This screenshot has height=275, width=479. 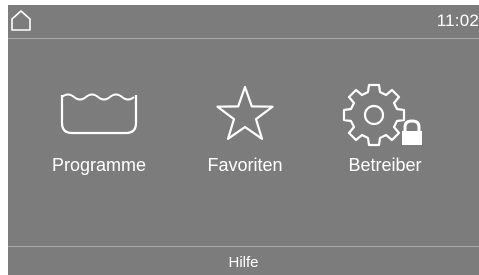 I want to click on tile-label-favoriten: Favoriten, so click(x=245, y=165).